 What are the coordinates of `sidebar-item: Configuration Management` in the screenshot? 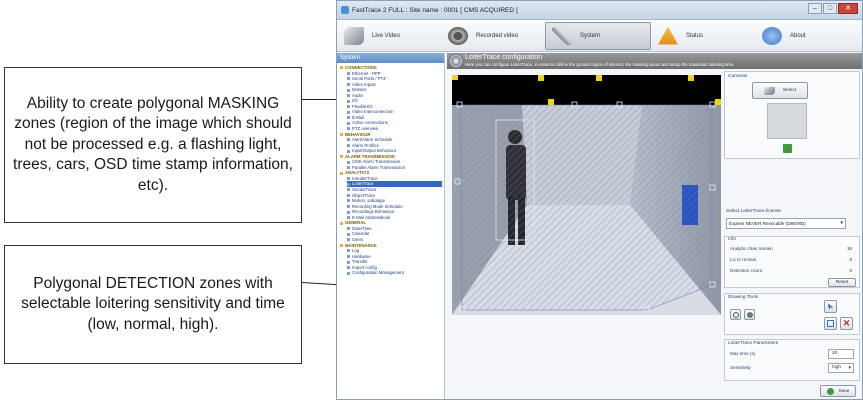 It's located at (394, 273).